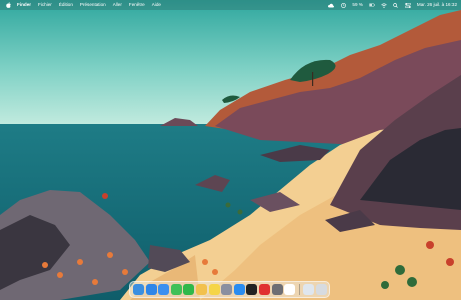  Describe the element at coordinates (264, 289) in the screenshot. I see `screen-recorder-icon` at that location.